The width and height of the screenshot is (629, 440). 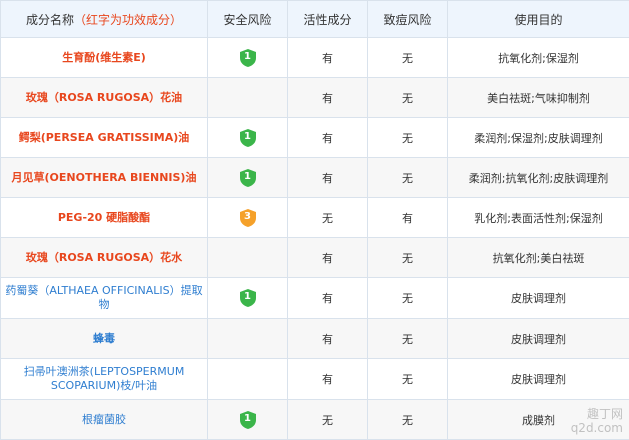 What do you see at coordinates (103, 297) in the screenshot?
I see `ingredient-link: 药蜀葵（ALTHAEA OFFICINALIS）提取物` at bounding box center [103, 297].